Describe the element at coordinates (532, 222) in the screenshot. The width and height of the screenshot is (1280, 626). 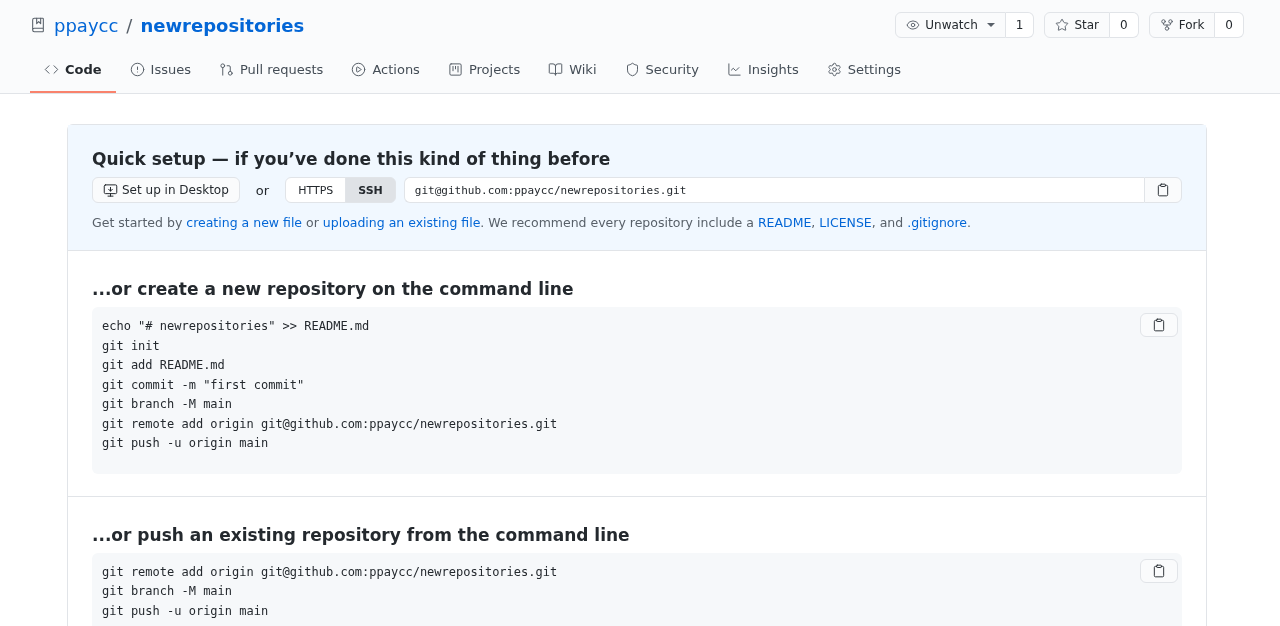
I see `setup-hint-text: Get started by creating a new file or uploading an existing file. We recommend every repository include a README, LICENSE, and .gitignore.` at that location.